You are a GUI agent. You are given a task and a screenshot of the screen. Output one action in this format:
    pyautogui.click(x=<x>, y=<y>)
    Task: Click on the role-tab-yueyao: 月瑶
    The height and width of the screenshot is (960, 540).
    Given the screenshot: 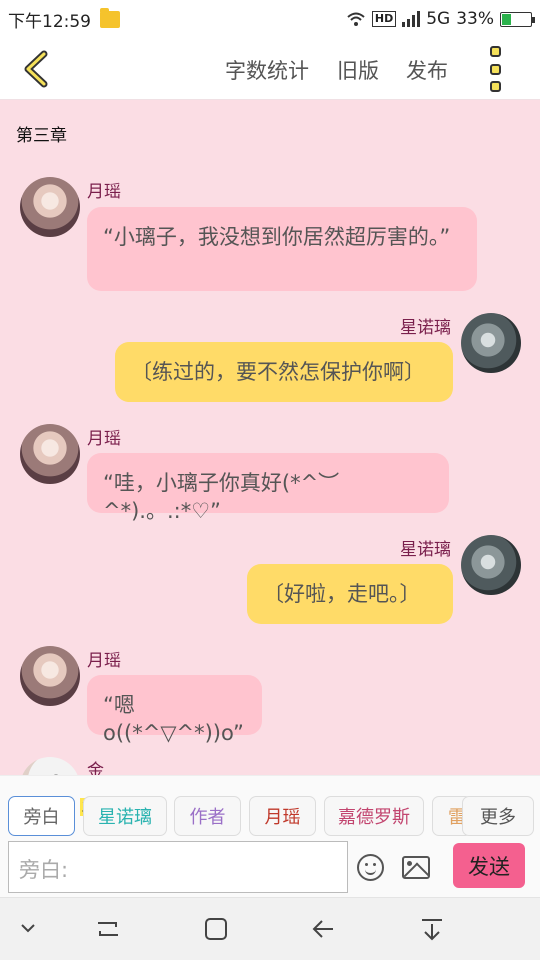 What is the action you would take?
    pyautogui.click(x=282, y=816)
    